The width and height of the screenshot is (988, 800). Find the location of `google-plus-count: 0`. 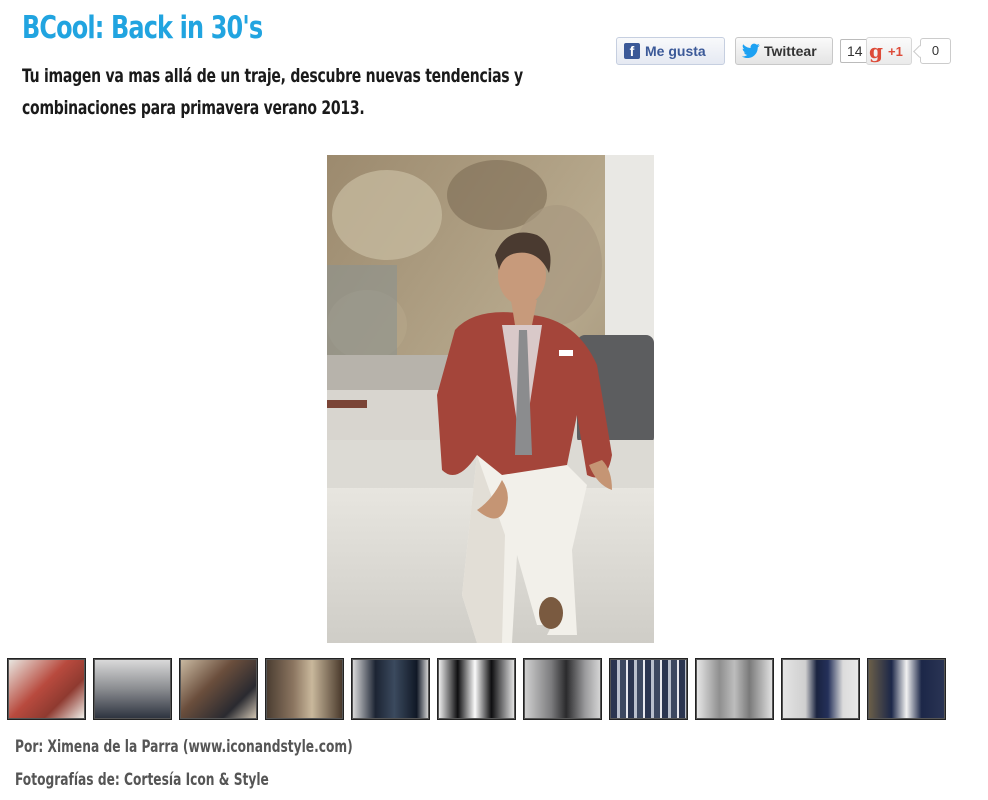

google-plus-count: 0 is located at coordinates (935, 51).